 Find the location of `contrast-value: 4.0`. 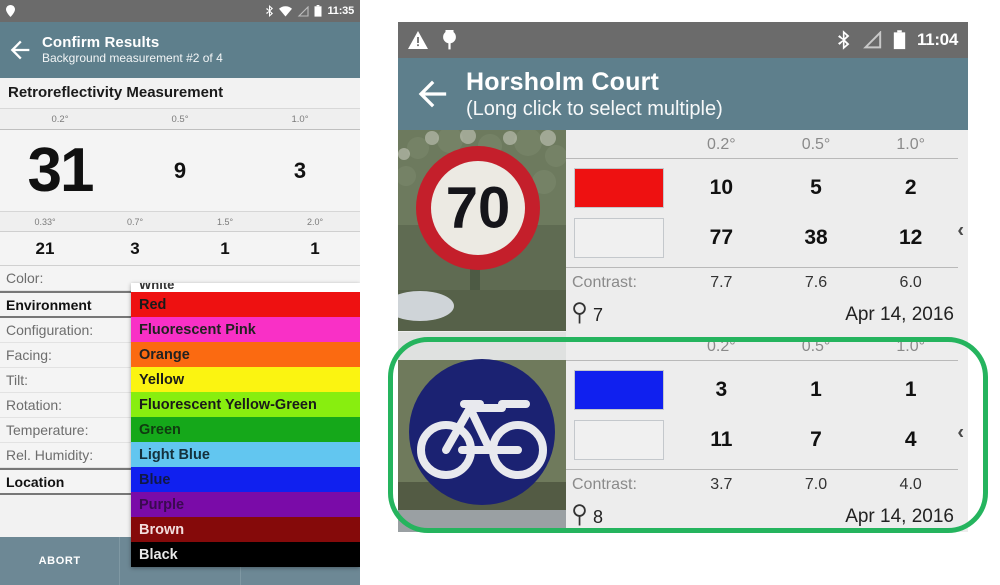

contrast-value: 4.0 is located at coordinates (910, 484).